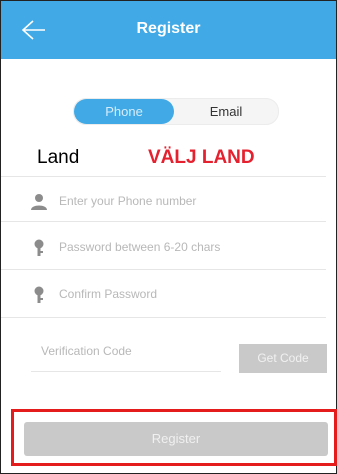 Image resolution: width=337 pixels, height=474 pixels. What do you see at coordinates (226, 111) in the screenshot?
I see `tab-email: Email` at bounding box center [226, 111].